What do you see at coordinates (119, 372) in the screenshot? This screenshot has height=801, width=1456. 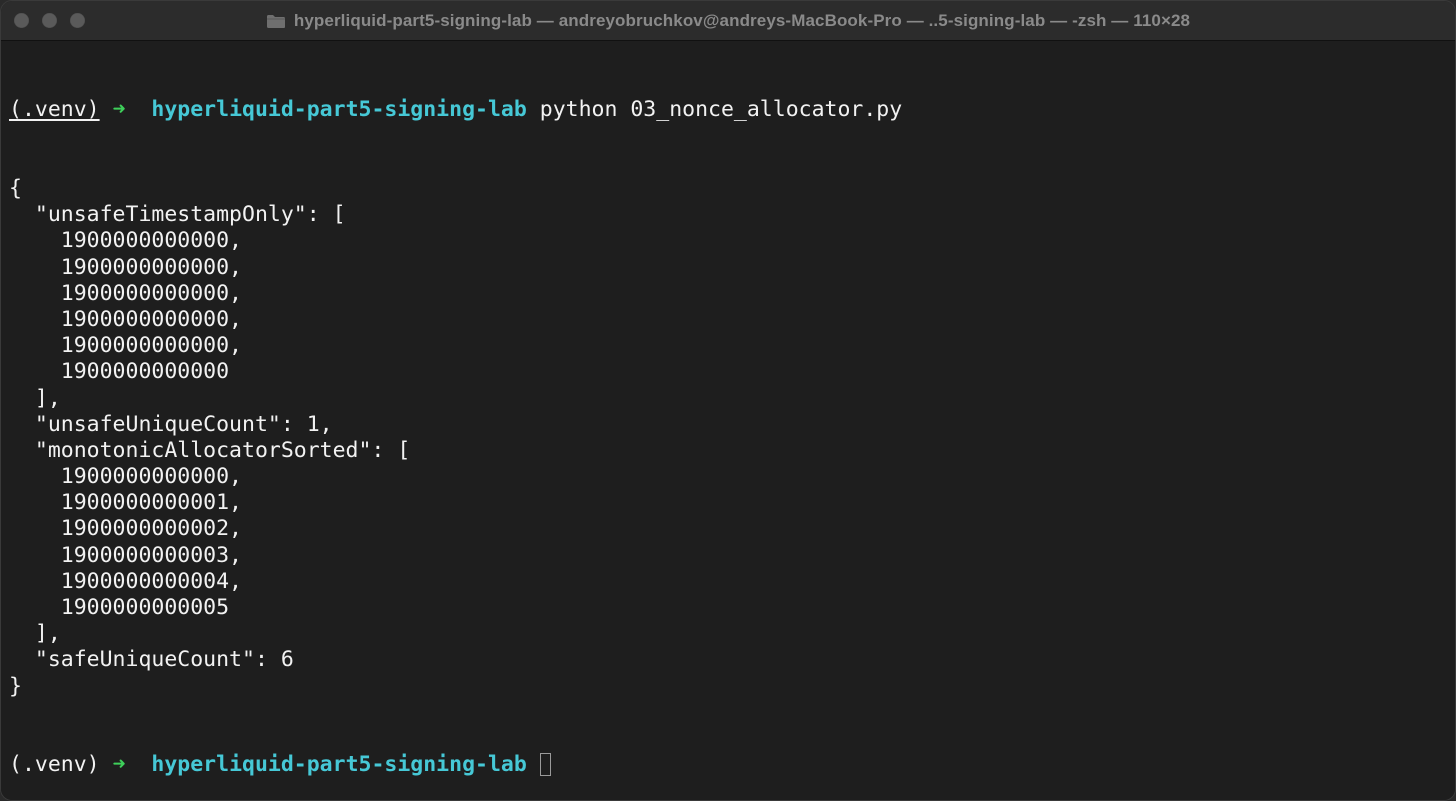 I see `output-line: 1900000000000` at bounding box center [119, 372].